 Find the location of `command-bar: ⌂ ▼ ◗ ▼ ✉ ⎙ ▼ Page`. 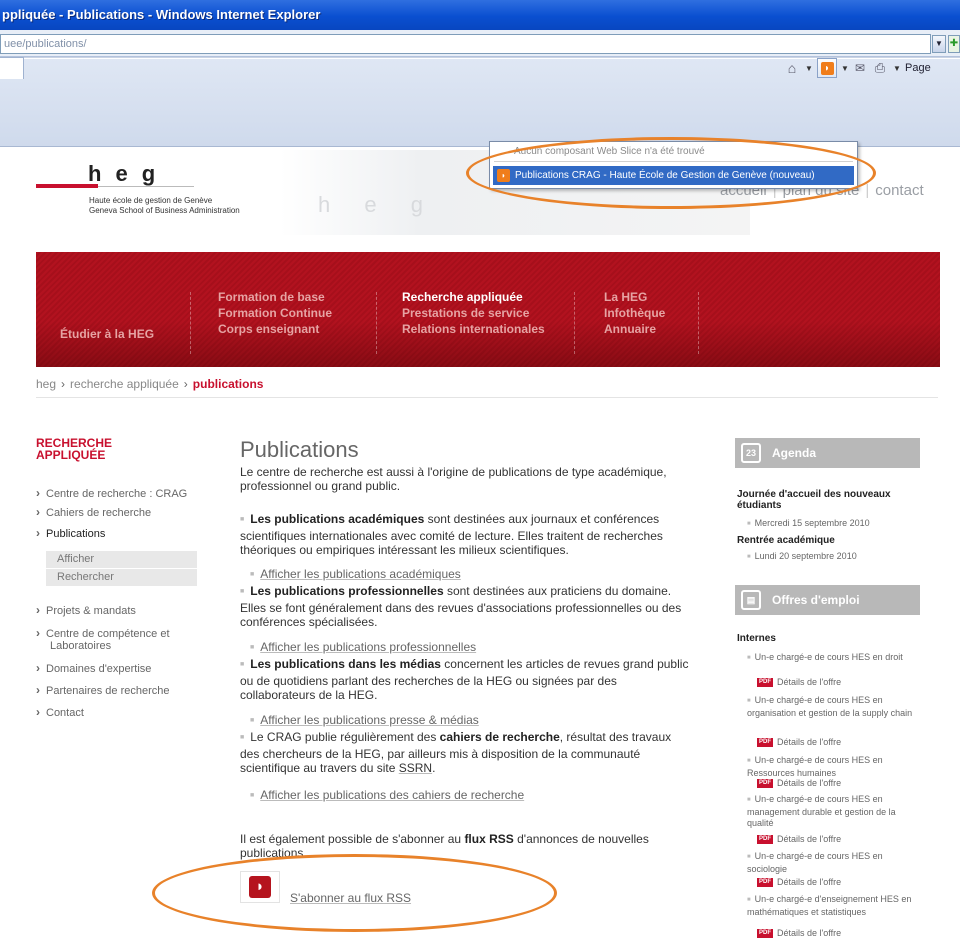

command-bar: ⌂ ▼ ◗ ▼ ✉ ⎙ ▼ Page is located at coordinates (871, 68).